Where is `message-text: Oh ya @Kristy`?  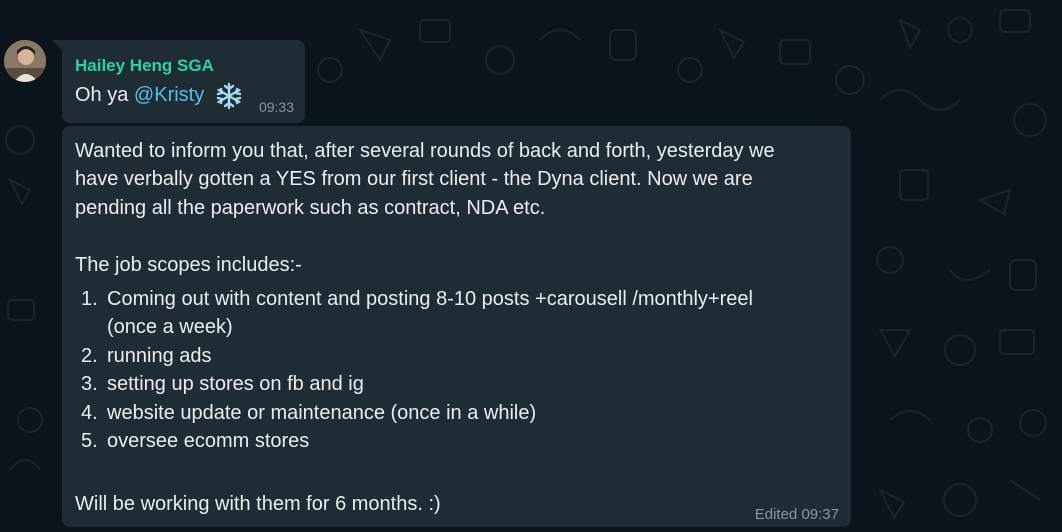
message-text: Oh ya @Kristy is located at coordinates (139, 95).